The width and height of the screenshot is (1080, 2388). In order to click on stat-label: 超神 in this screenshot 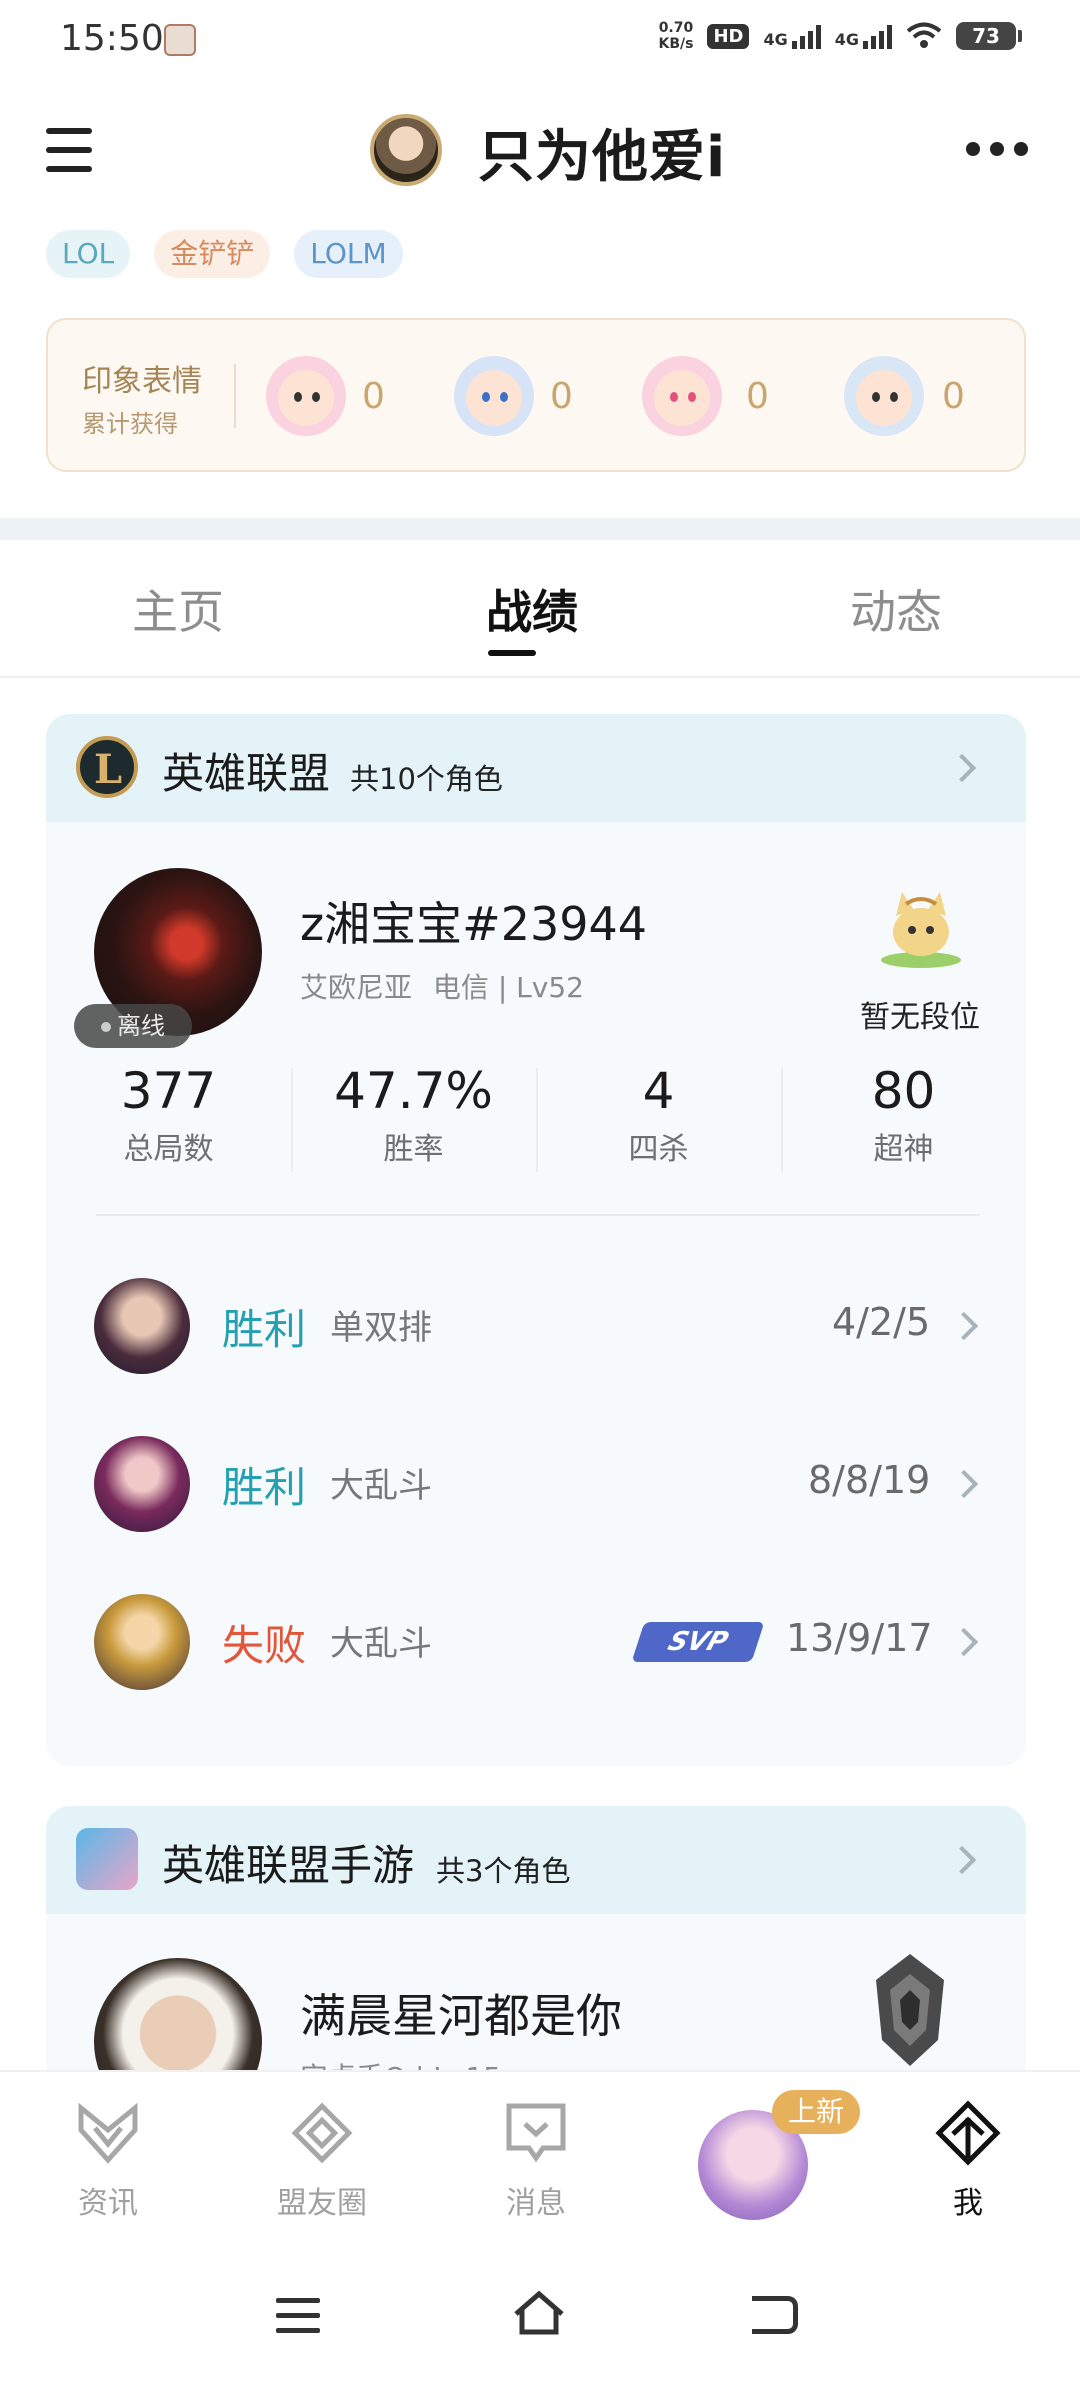, I will do `click(903, 1149)`.